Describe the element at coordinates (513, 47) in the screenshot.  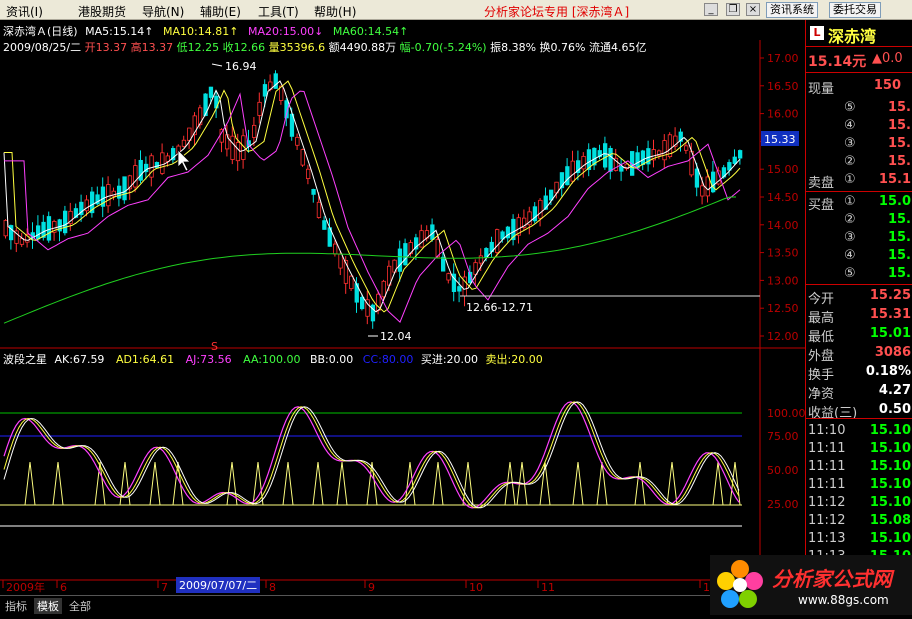
I see `info-amplitude: 振8.38%` at that location.